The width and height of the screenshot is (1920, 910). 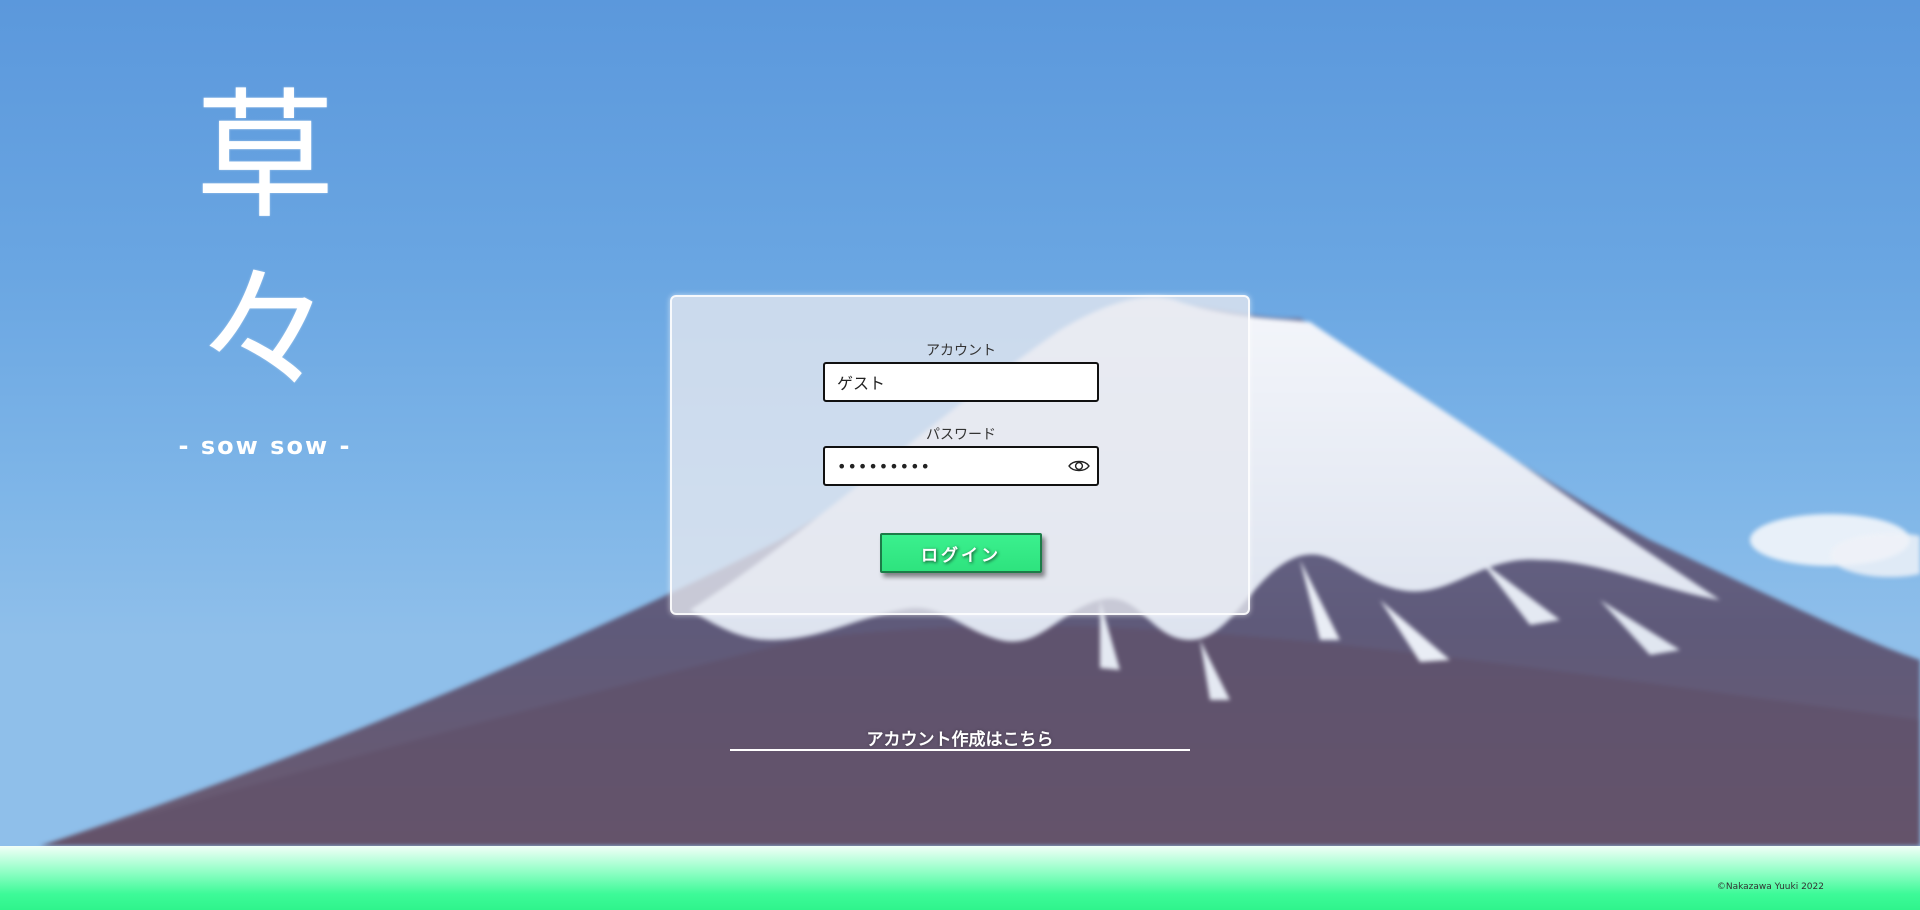 I want to click on account-input, so click(x=961, y=382).